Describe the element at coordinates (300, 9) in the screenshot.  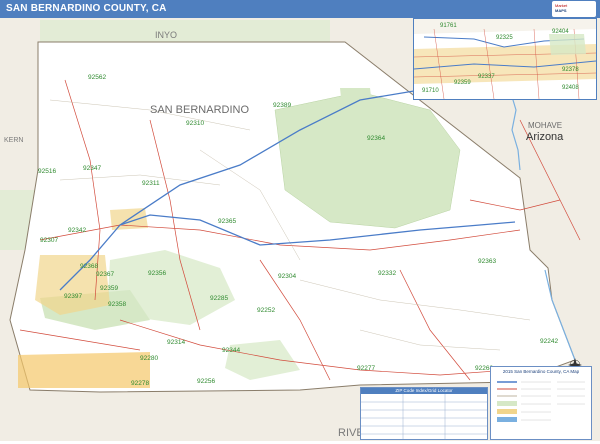
I see `title-bar: SAN BERNARDINO COUNTY, CA Market MAPS` at that location.